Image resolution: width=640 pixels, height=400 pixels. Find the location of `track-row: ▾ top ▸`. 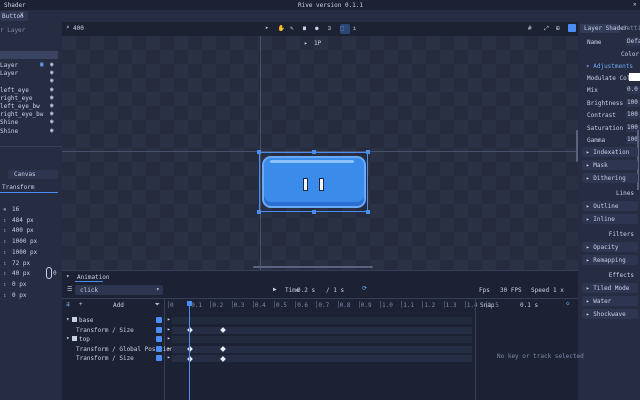

track-row: ▾ top ▸ is located at coordinates (269, 339).